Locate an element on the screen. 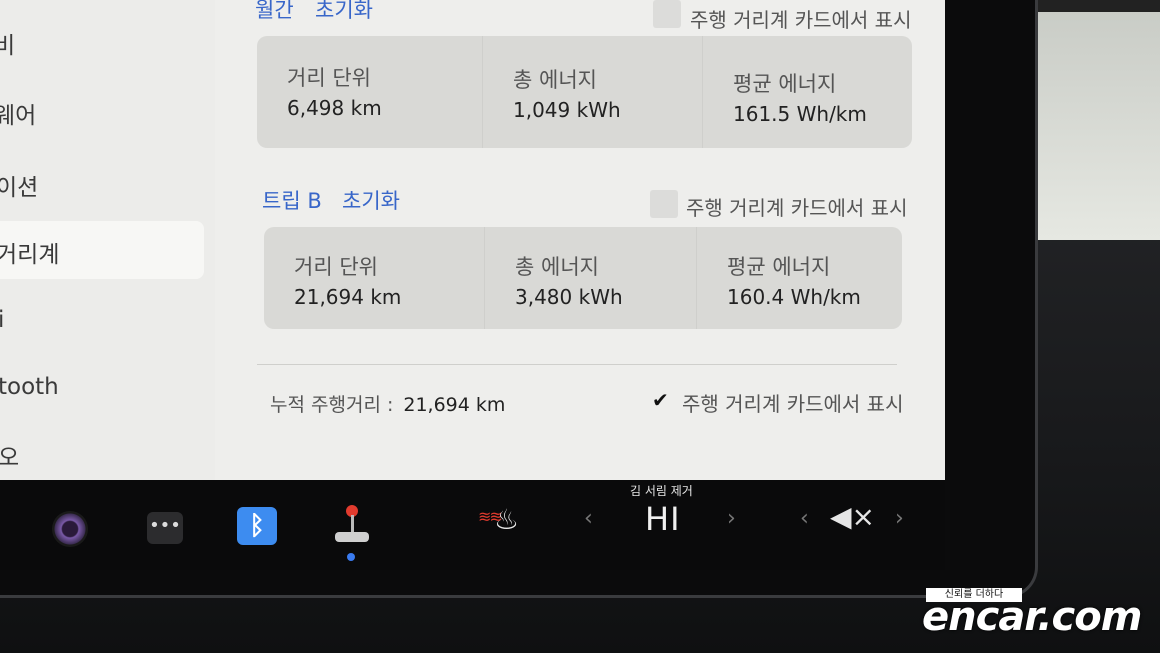  sidebar-item-odometer: 거리계 is located at coordinates (102, 250).